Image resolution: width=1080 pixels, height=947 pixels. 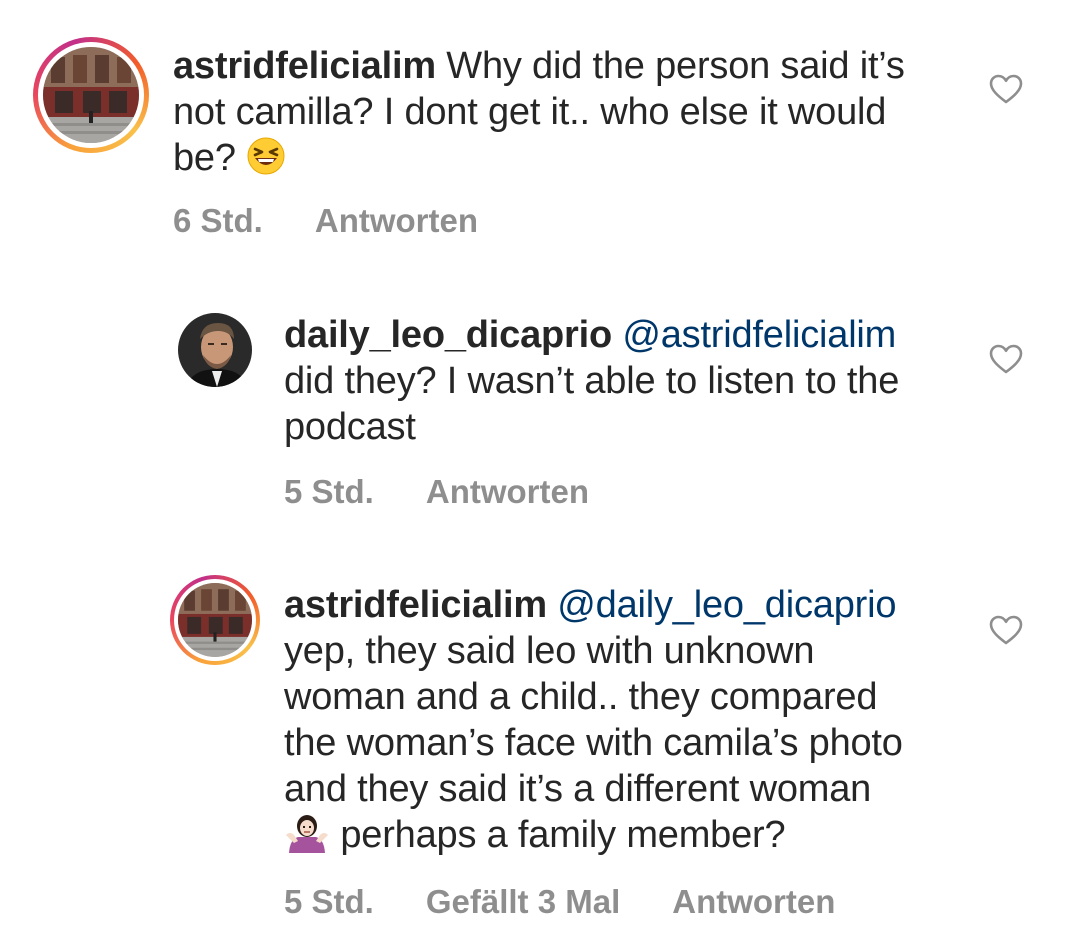 I want to click on mention-link: @daily_leo_dicaprio, so click(x=726, y=605).